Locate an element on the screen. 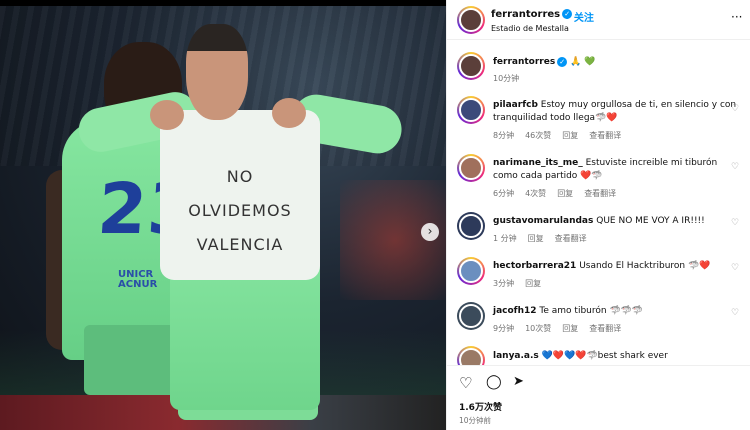  comment-meta: 1 分钟 回复 查看翻译 is located at coordinates (545, 238).